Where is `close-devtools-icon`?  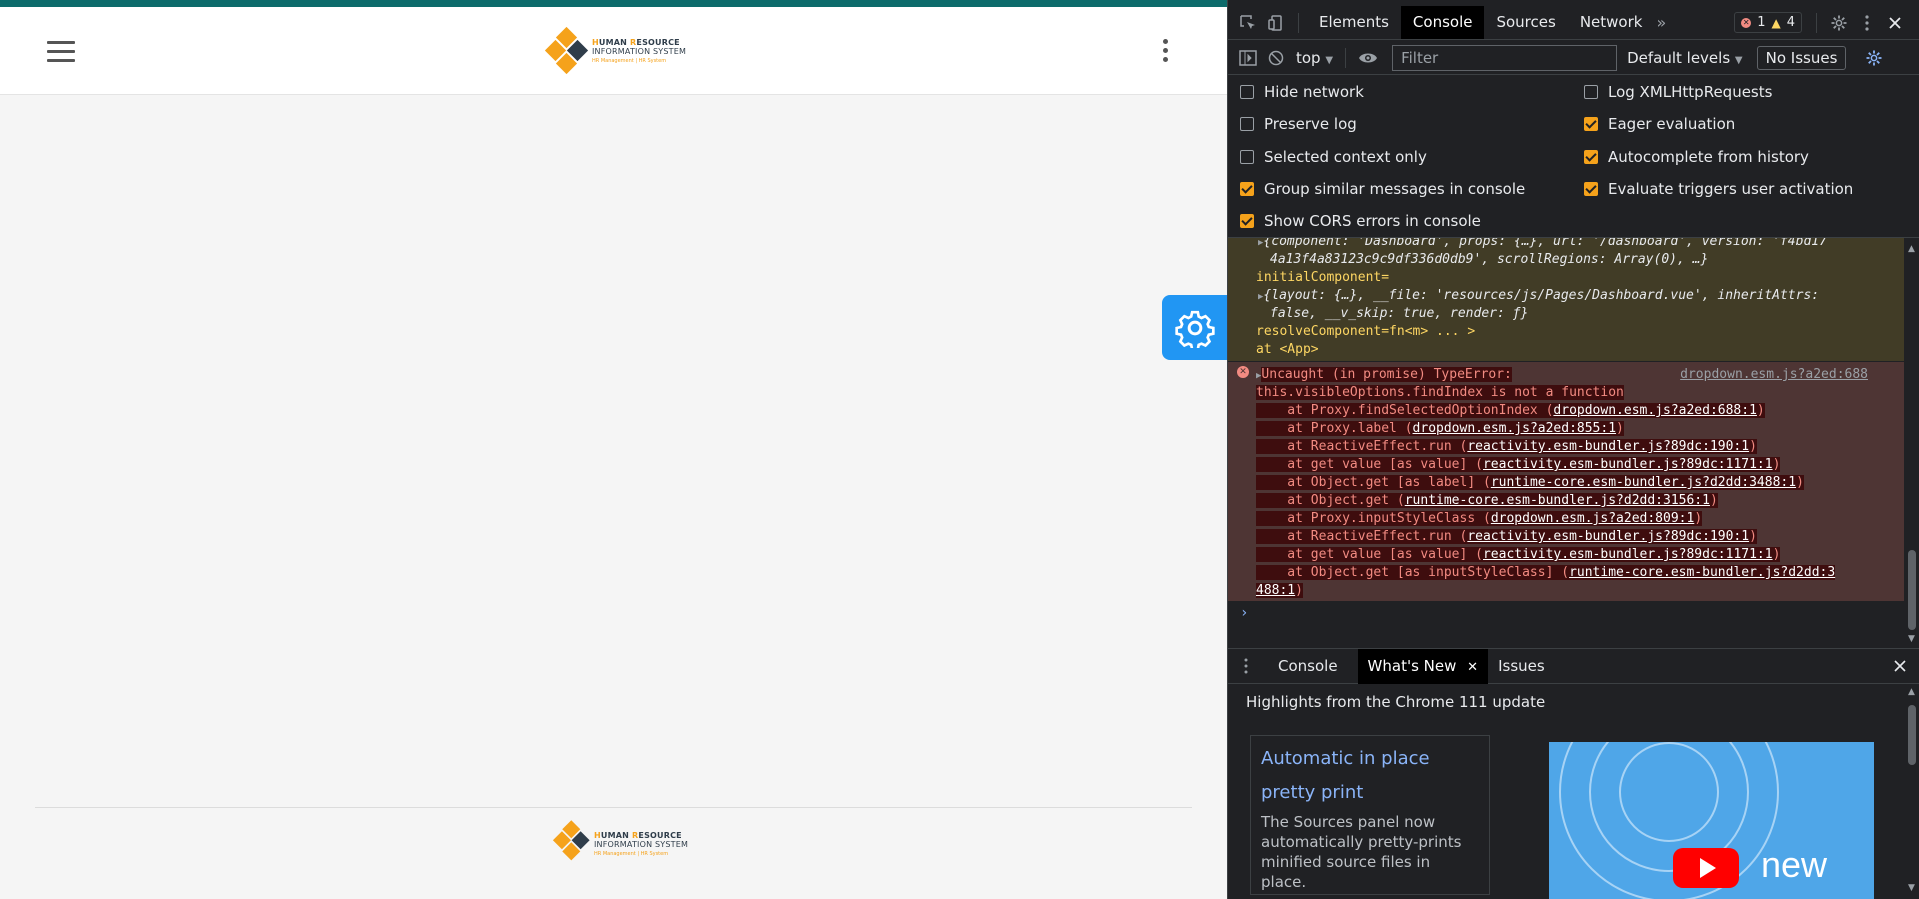
close-devtools-icon is located at coordinates (1895, 23).